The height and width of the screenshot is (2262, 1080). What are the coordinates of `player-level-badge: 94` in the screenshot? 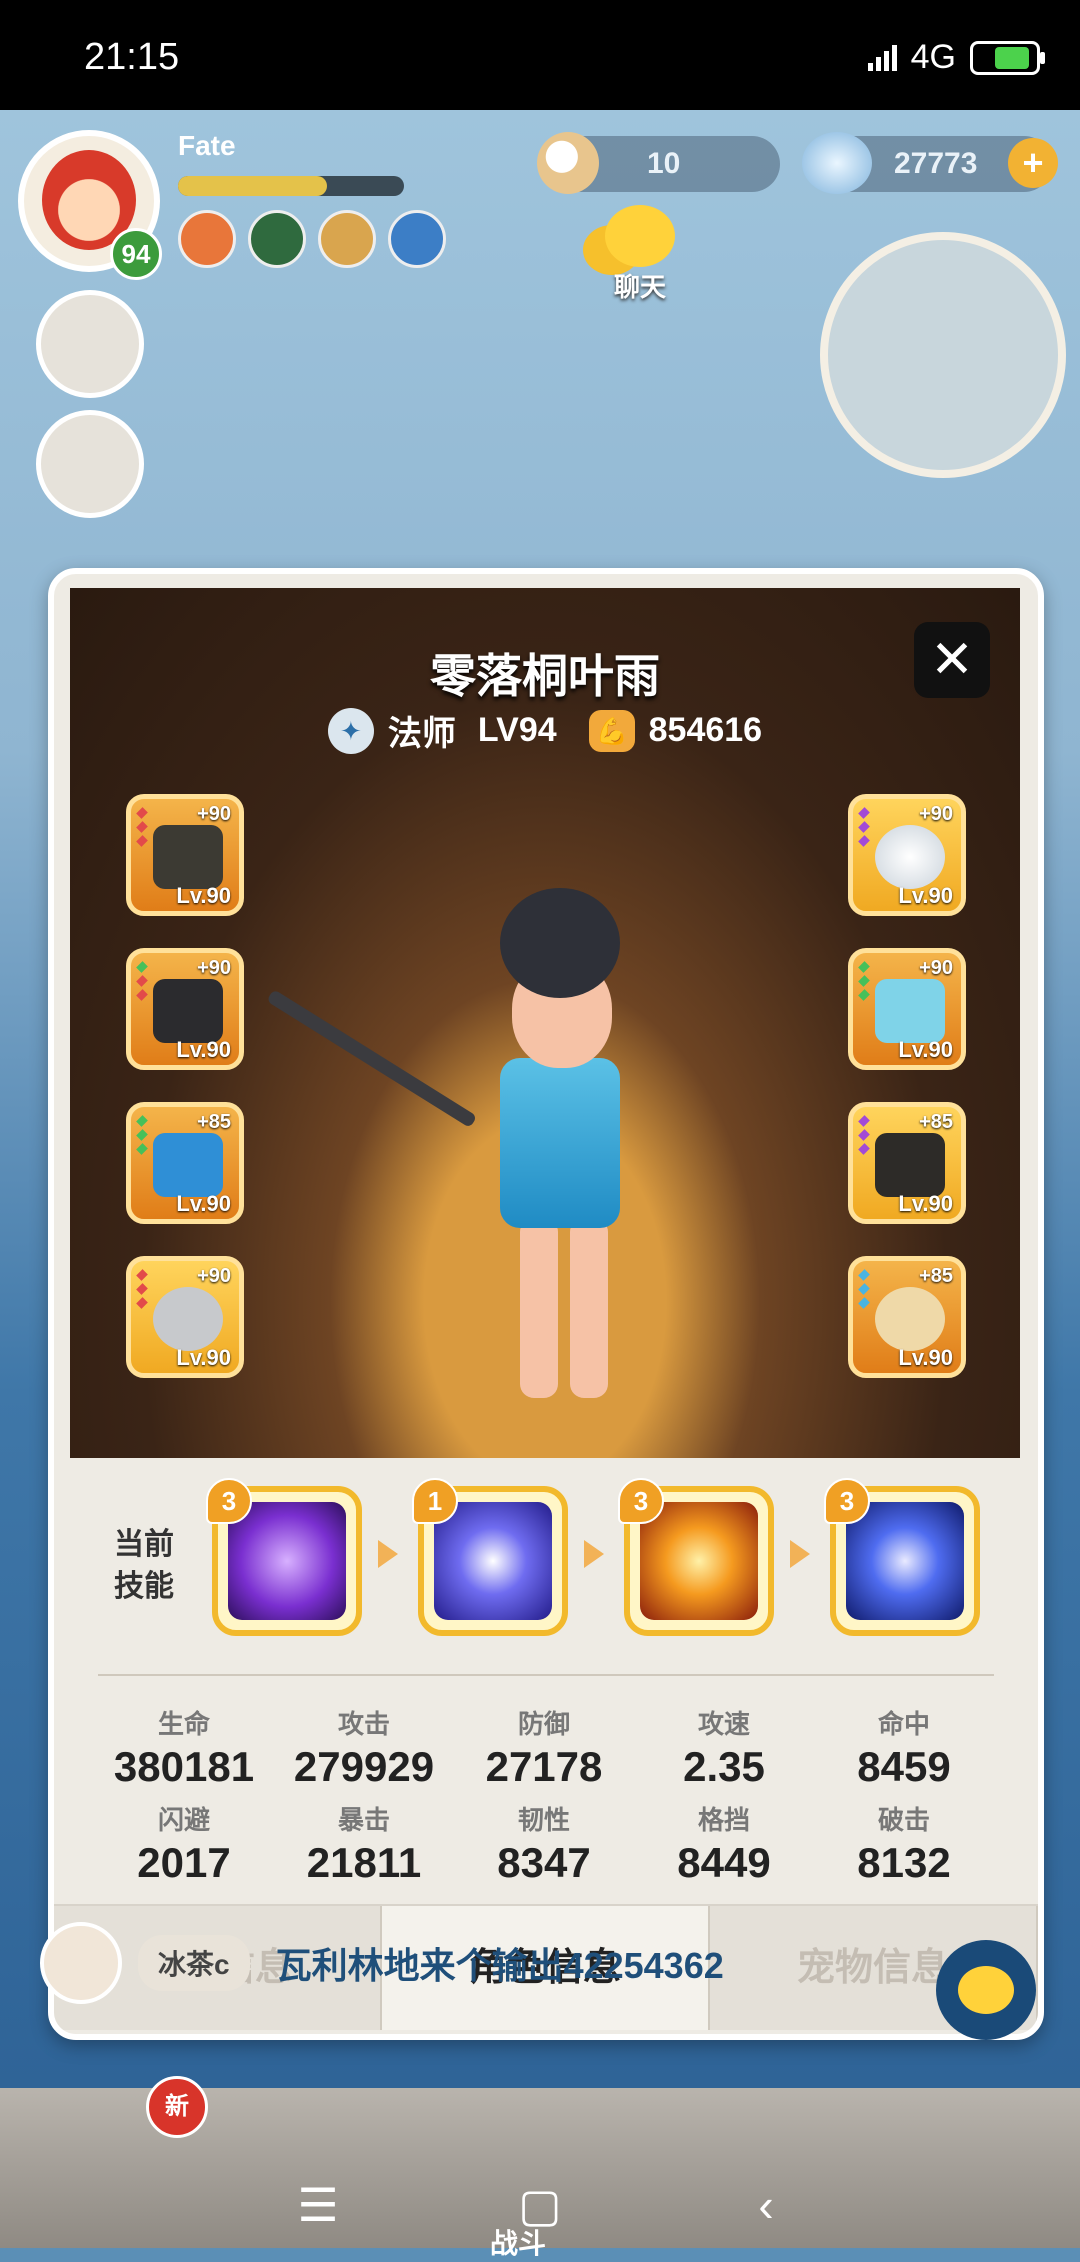 It's located at (136, 254).